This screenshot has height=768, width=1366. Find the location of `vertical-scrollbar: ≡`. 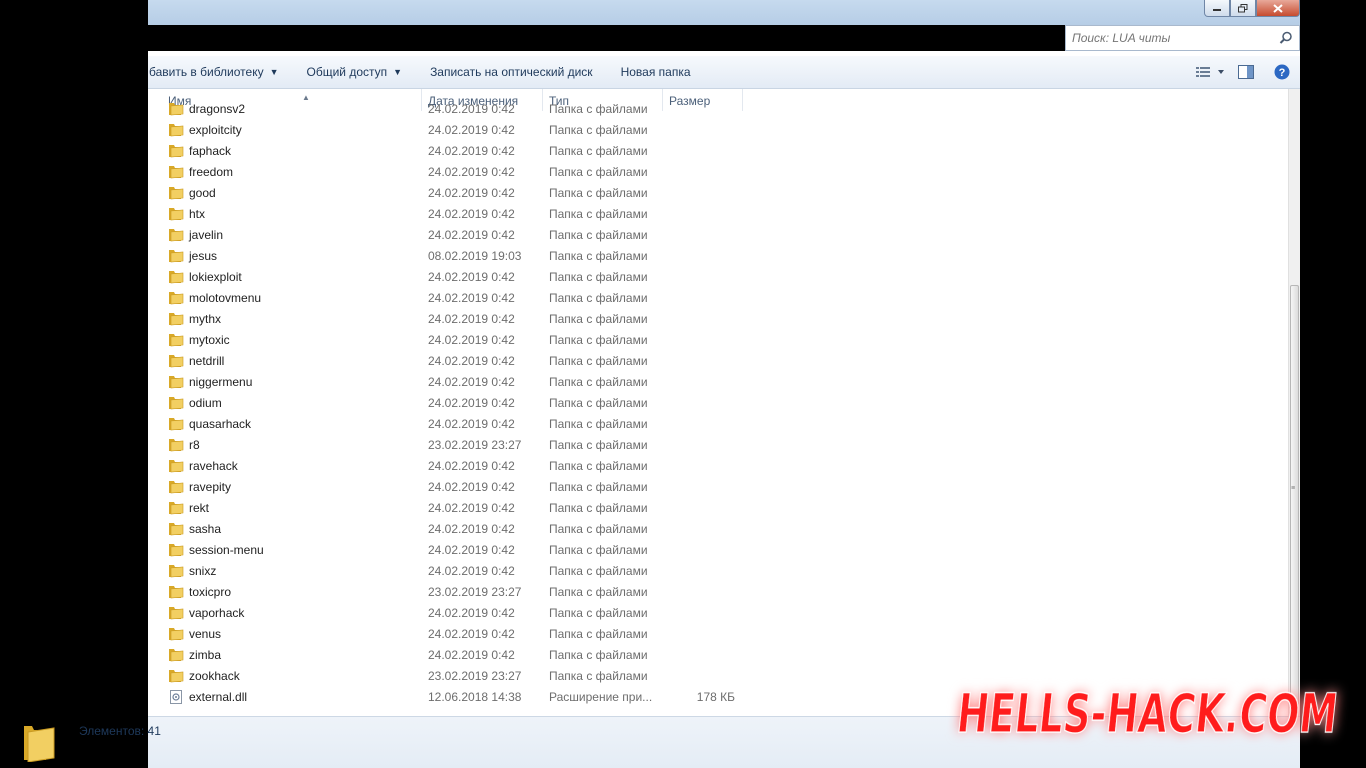

vertical-scrollbar: ≡ is located at coordinates (1294, 402).